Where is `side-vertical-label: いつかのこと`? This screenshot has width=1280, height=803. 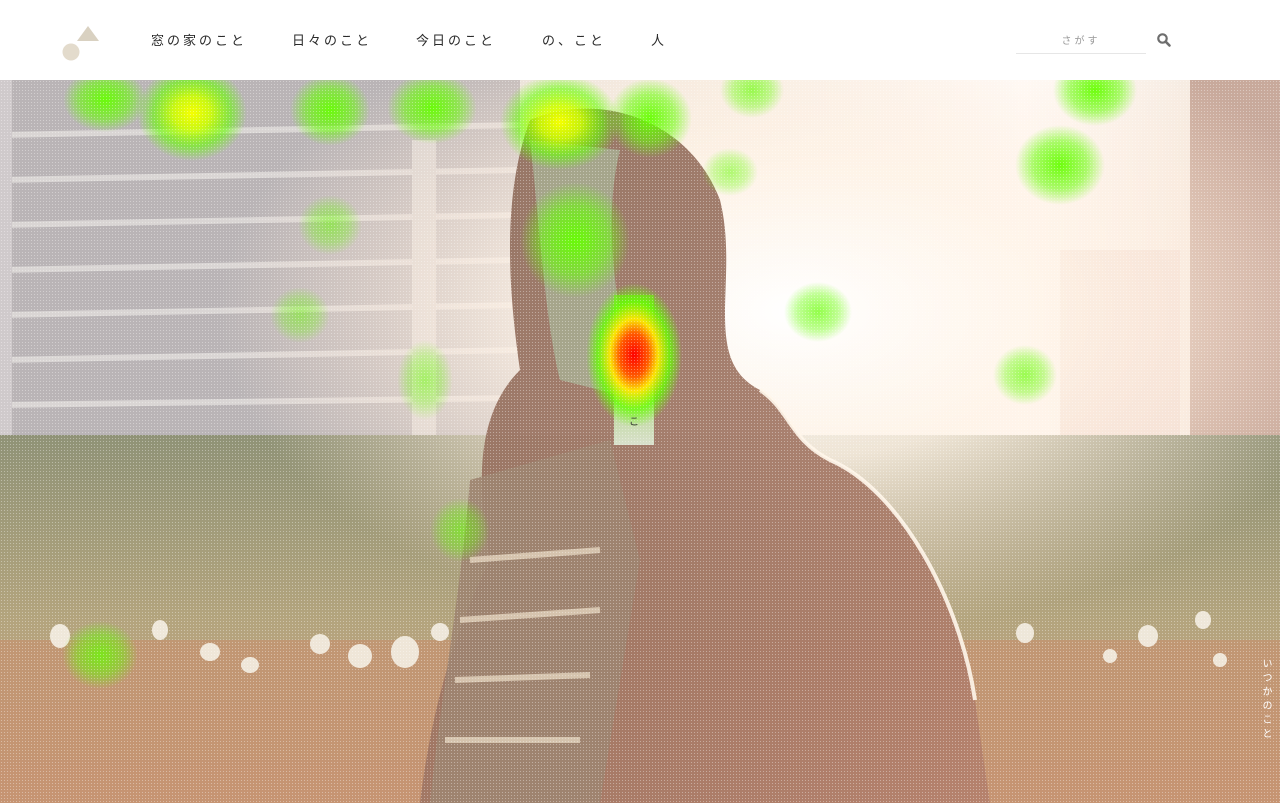
side-vertical-label: いつかのこと is located at coordinates (1266, 700).